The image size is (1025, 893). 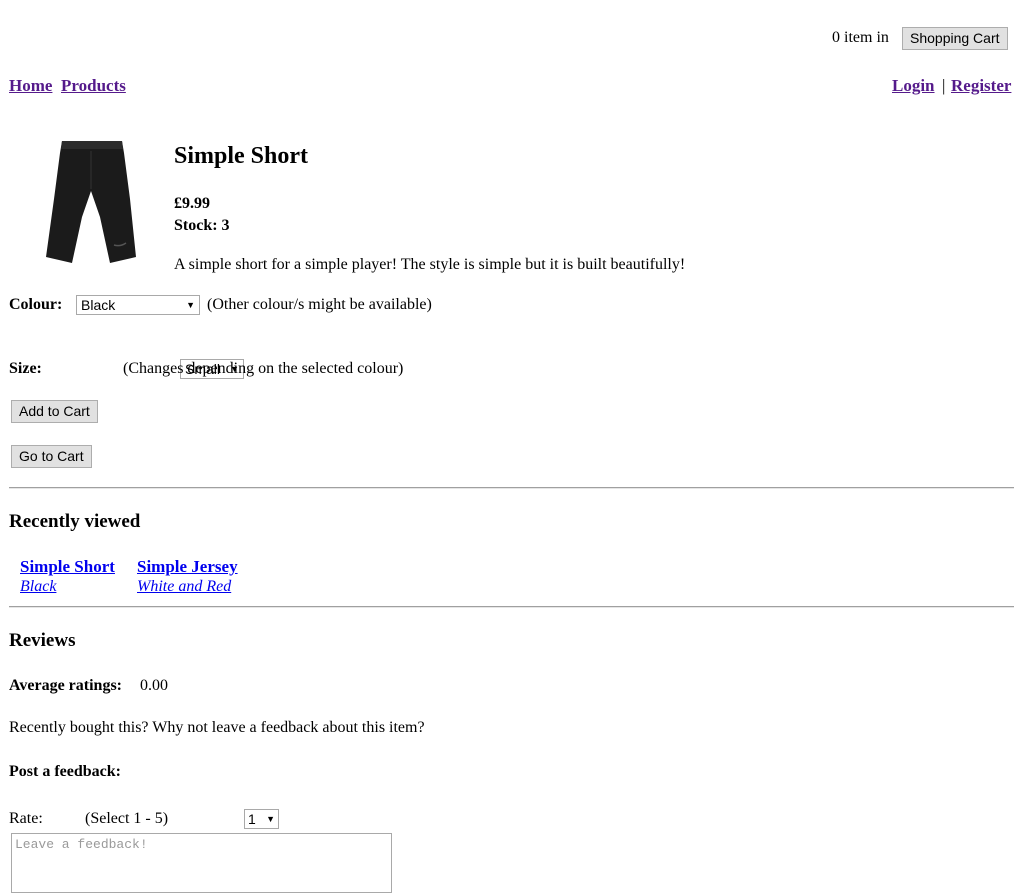 What do you see at coordinates (202, 225) in the screenshot?
I see `product-stock: Stock: 3` at bounding box center [202, 225].